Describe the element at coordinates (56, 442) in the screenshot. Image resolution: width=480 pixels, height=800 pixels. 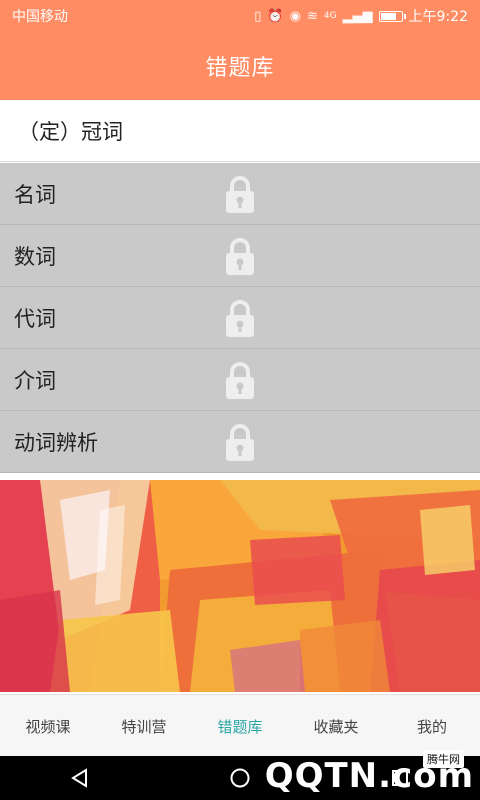
I see `category-label: 动词辨析` at that location.